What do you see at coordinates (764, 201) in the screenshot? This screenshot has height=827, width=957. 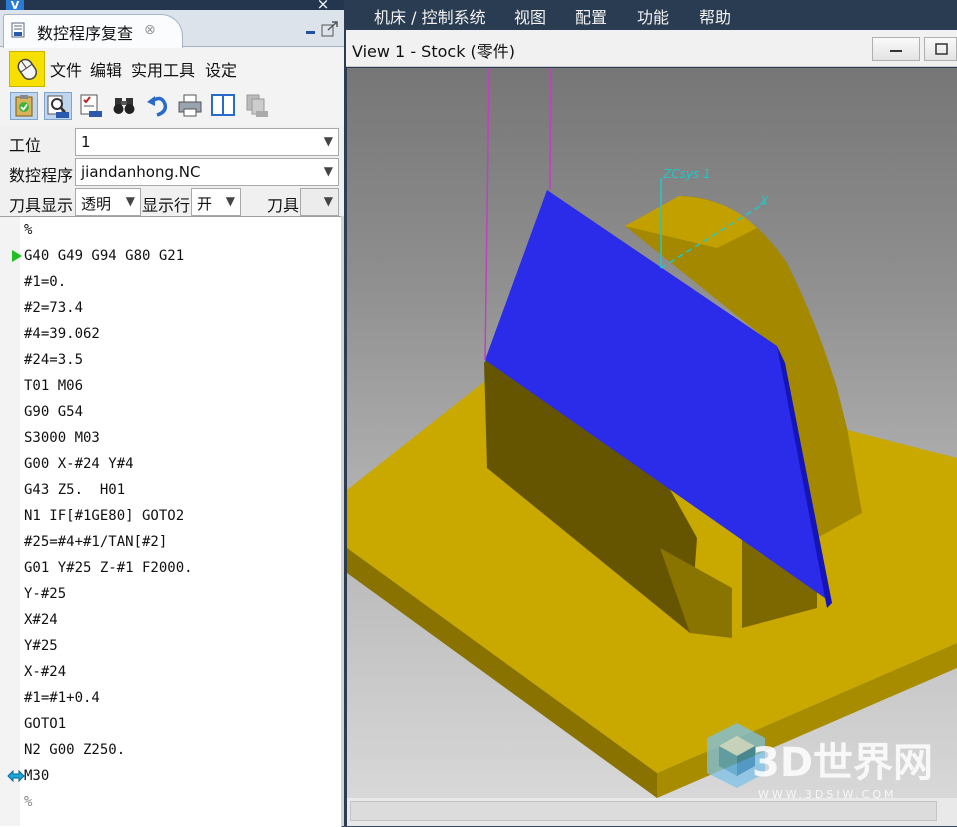 I see `x-axis-label: X` at bounding box center [764, 201].